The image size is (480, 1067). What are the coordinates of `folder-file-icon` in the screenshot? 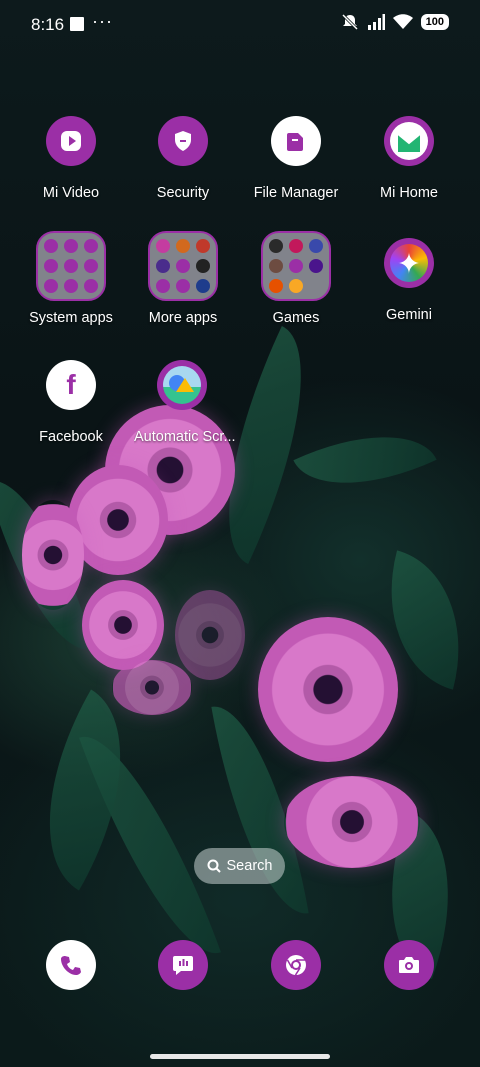 It's located at (296, 141).